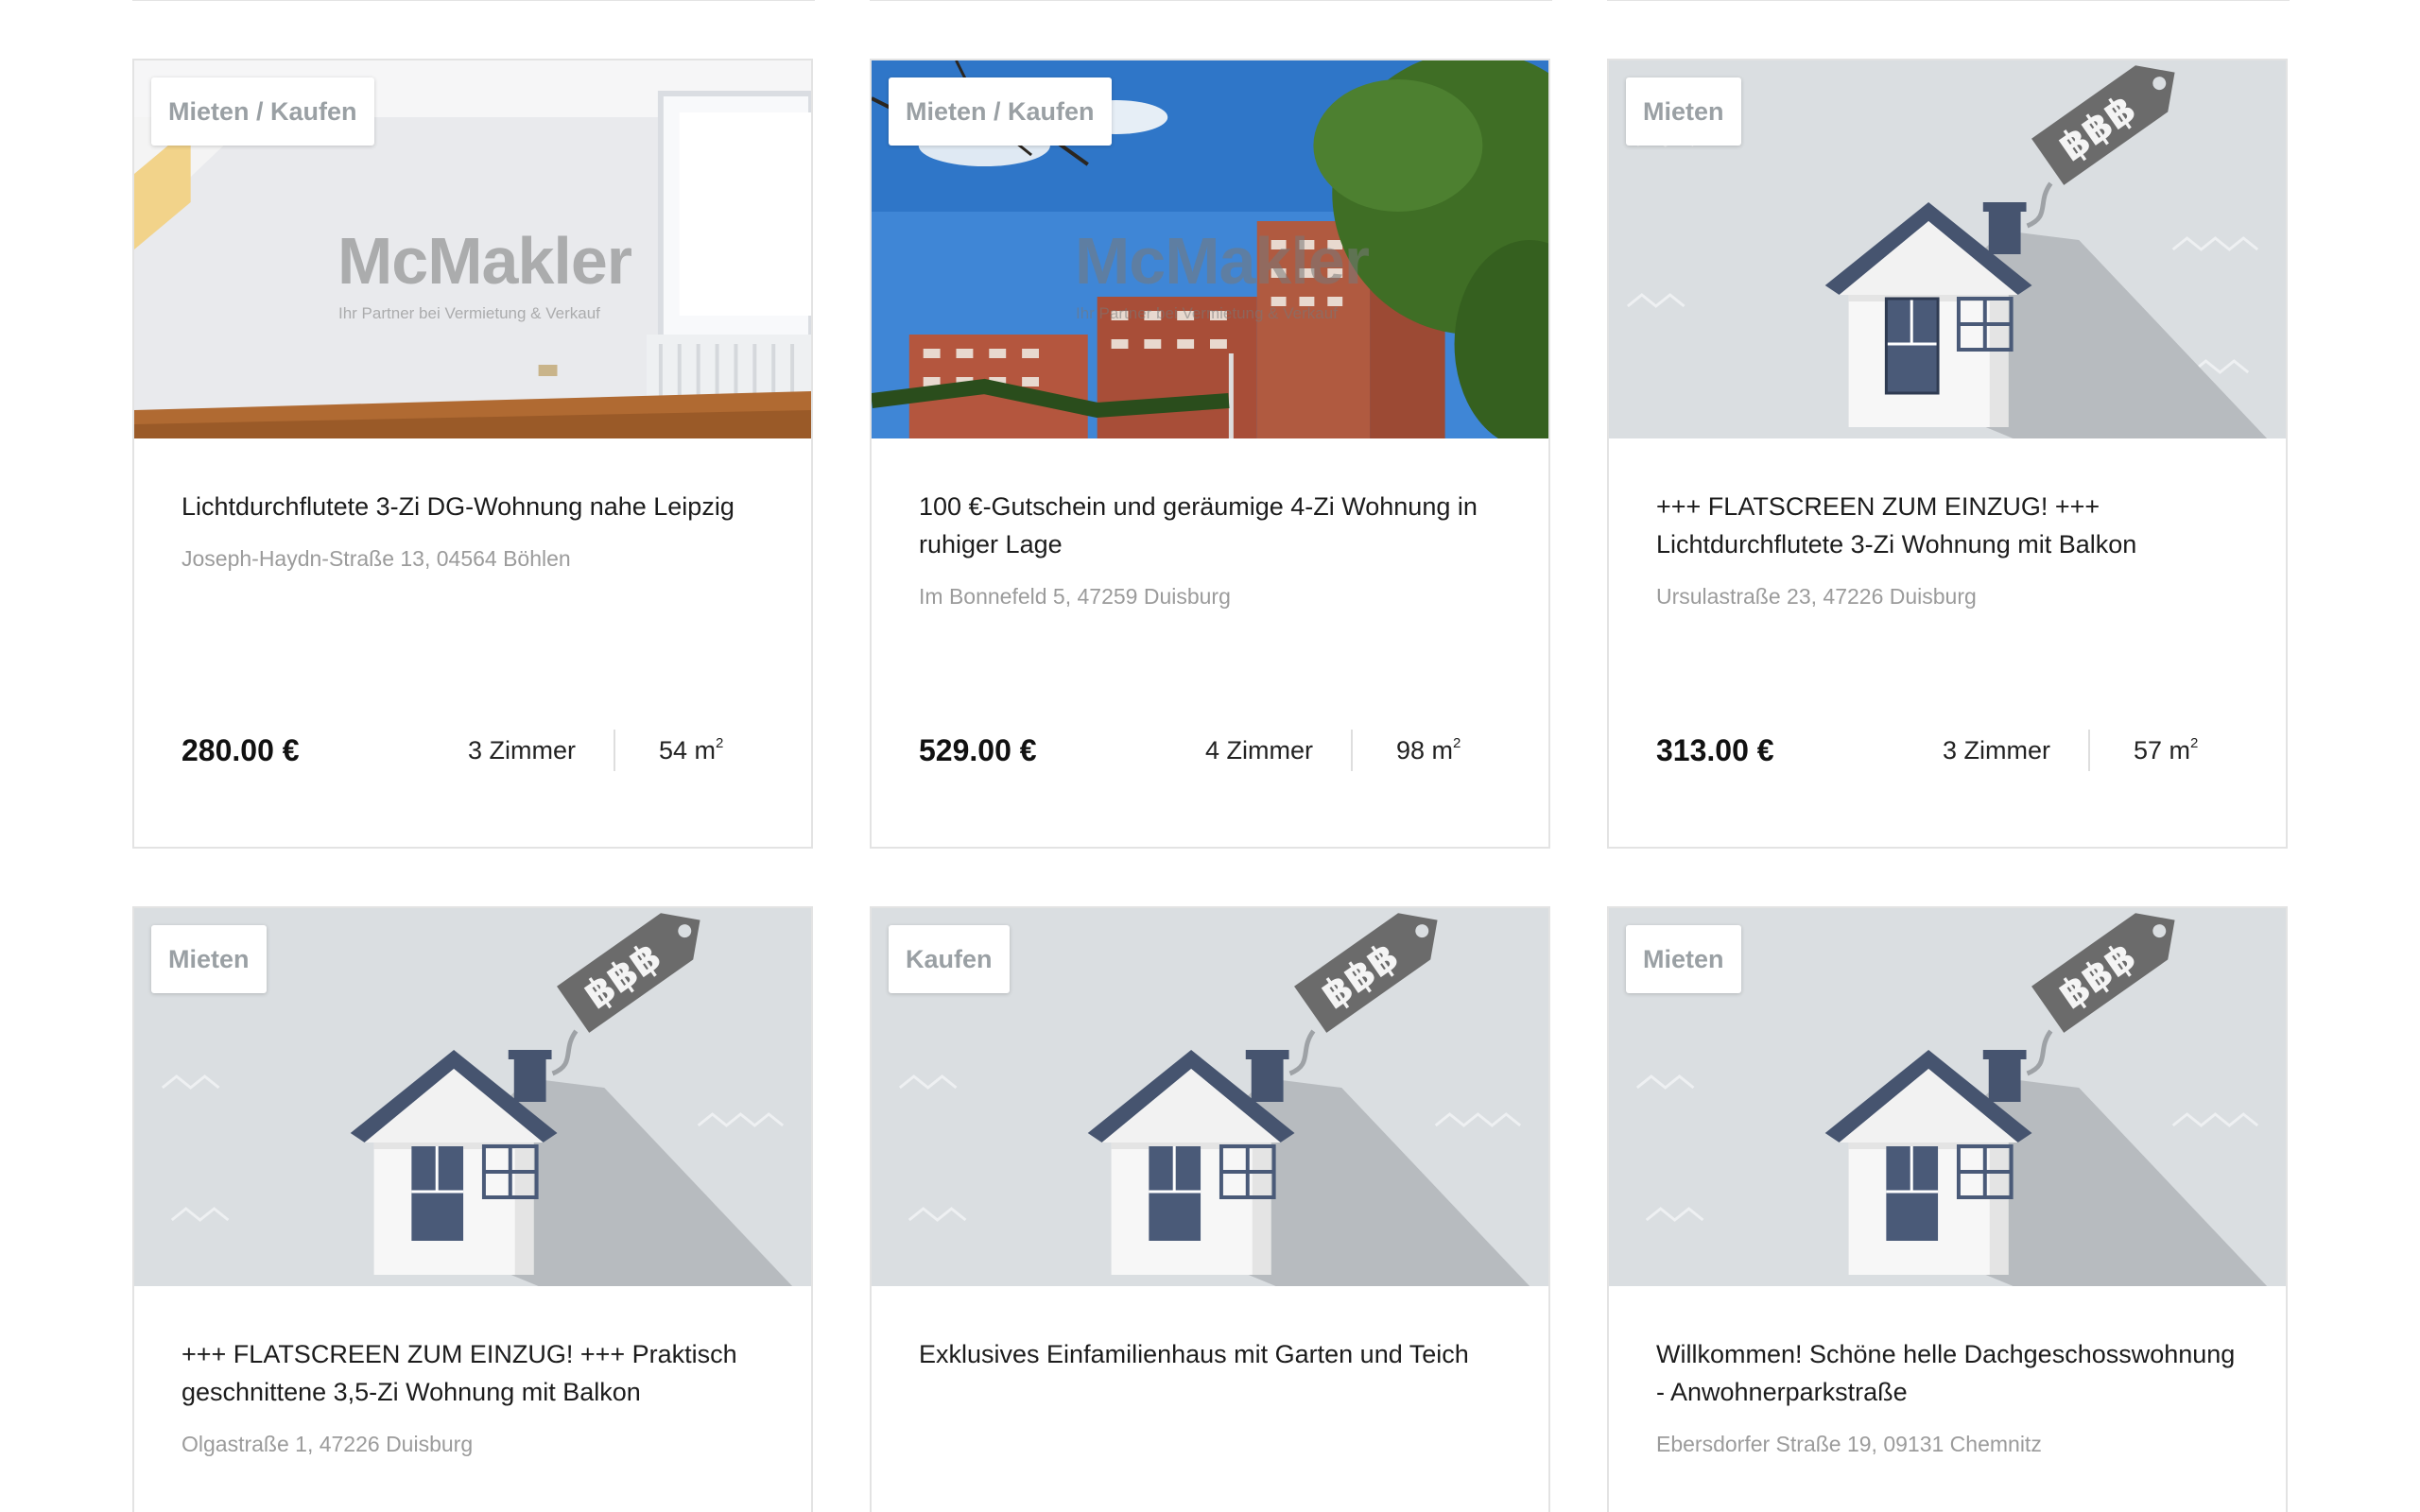  I want to click on area-value: 57 m, so click(2162, 750).